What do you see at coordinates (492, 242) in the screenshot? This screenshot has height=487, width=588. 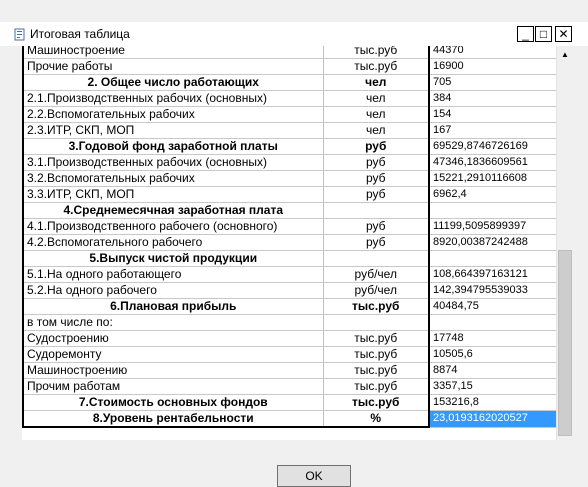 I see `row-value: 8920,00387242488` at bounding box center [492, 242].